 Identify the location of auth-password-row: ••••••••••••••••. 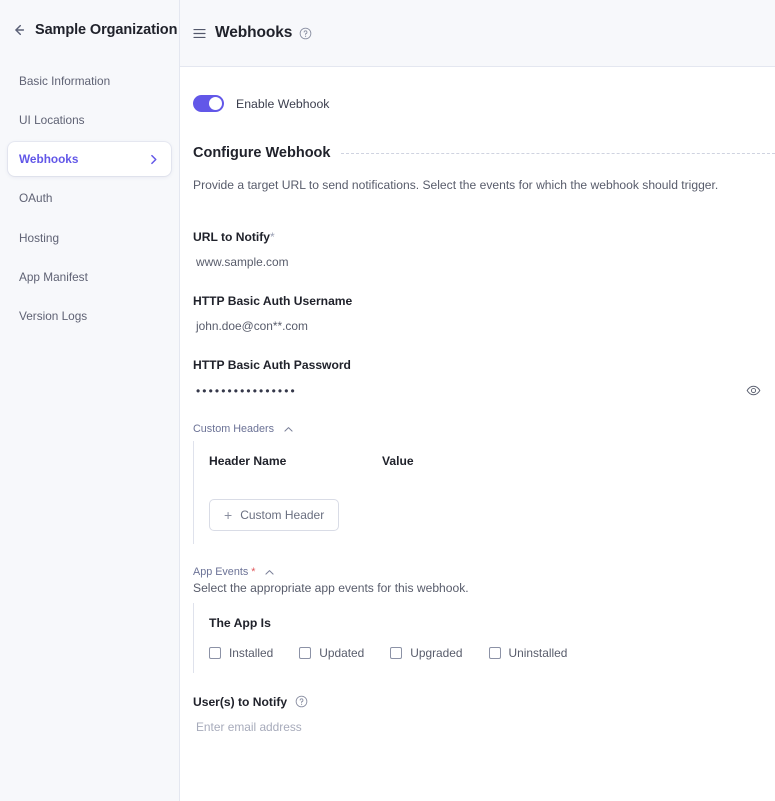
(484, 390).